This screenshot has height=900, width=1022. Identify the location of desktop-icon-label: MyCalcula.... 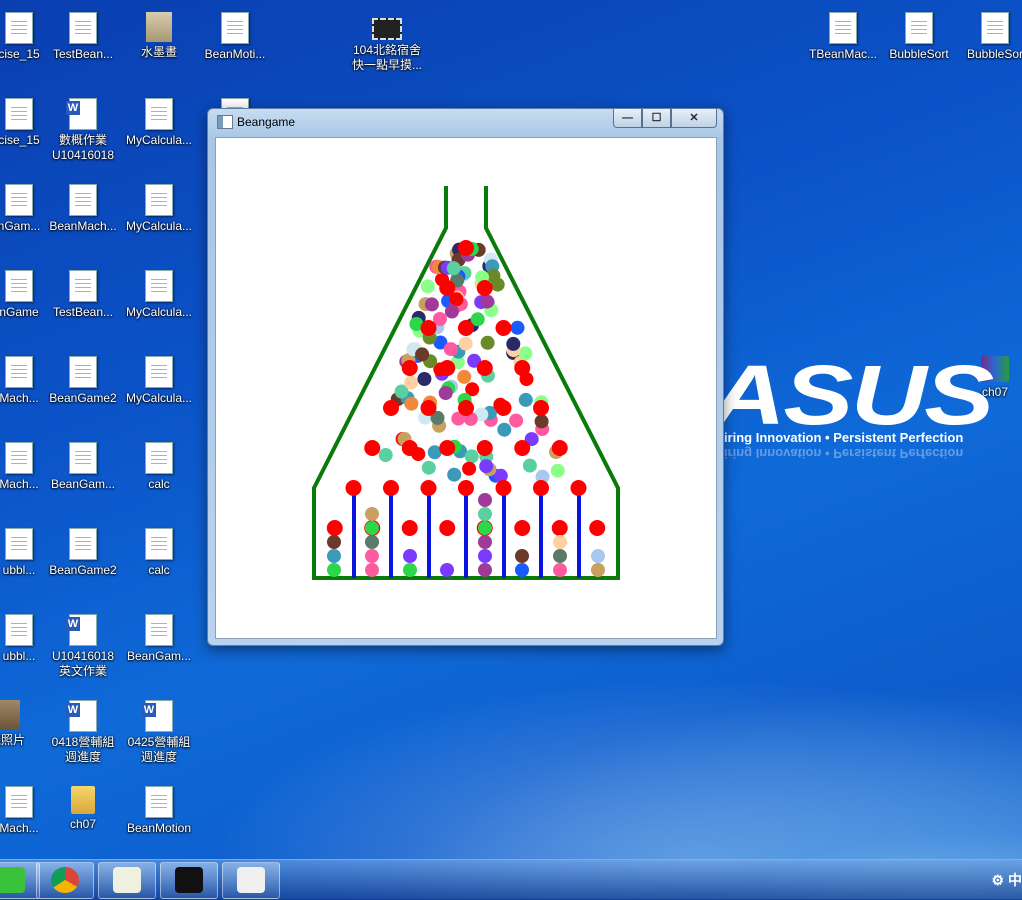
(159, 226).